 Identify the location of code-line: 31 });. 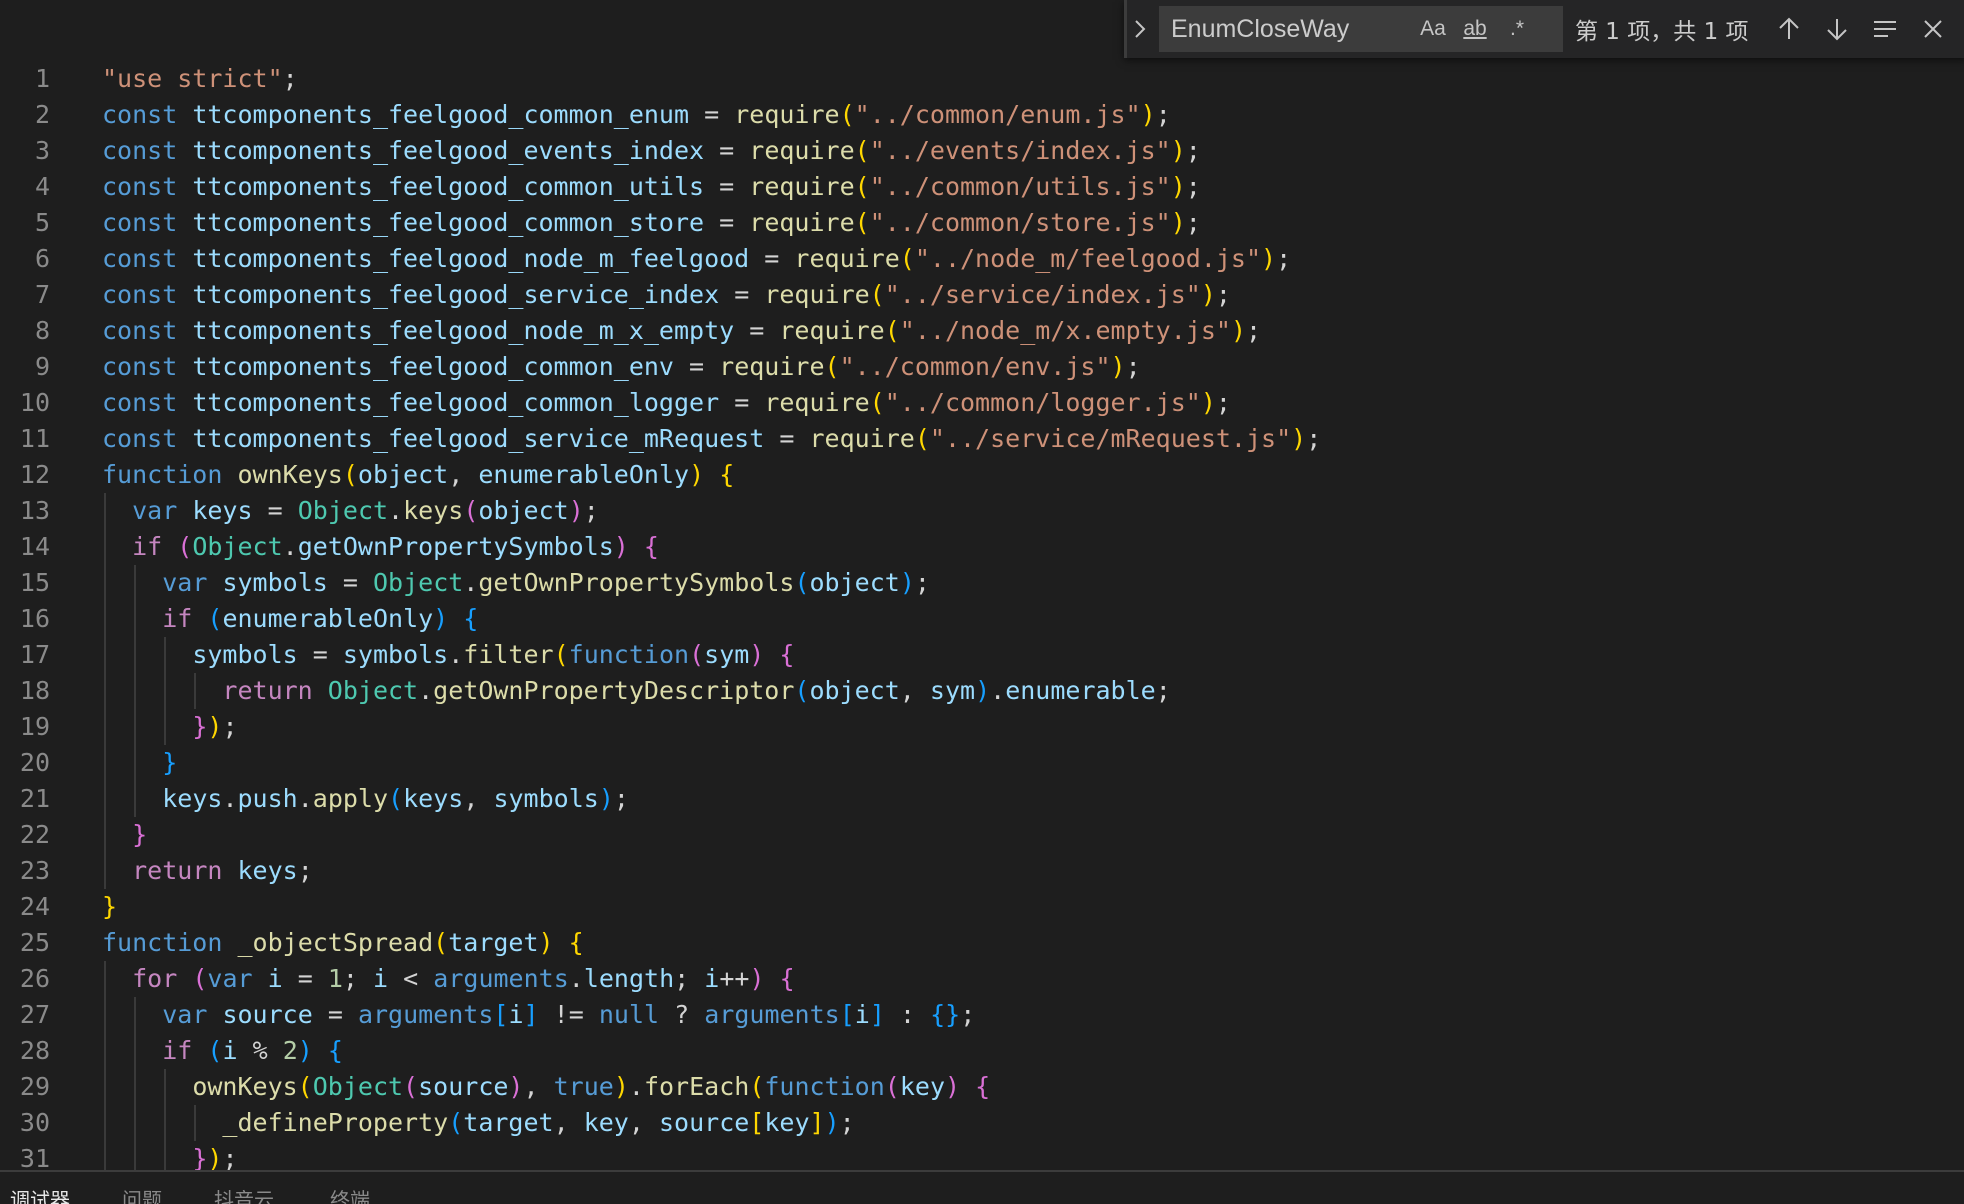
(982, 1155).